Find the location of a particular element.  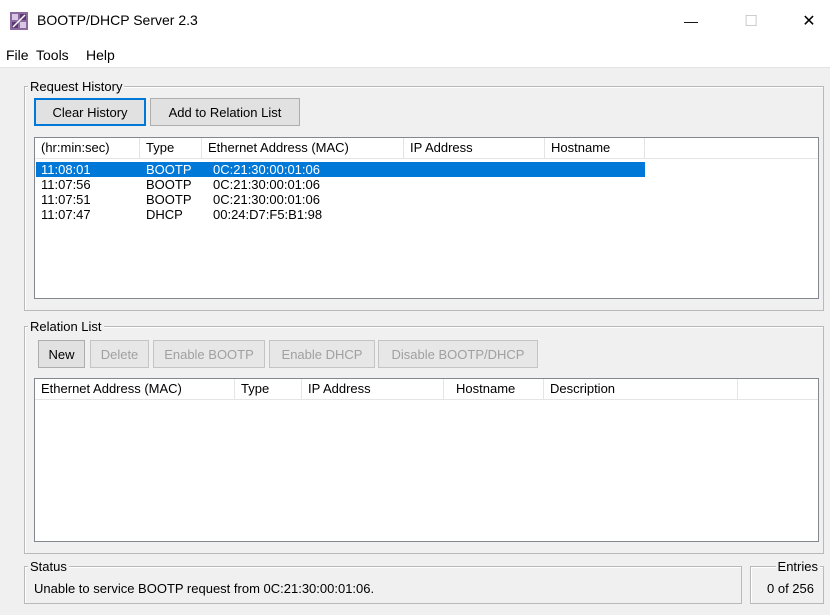

column-time: (hr:min:sec) is located at coordinates (87, 148).